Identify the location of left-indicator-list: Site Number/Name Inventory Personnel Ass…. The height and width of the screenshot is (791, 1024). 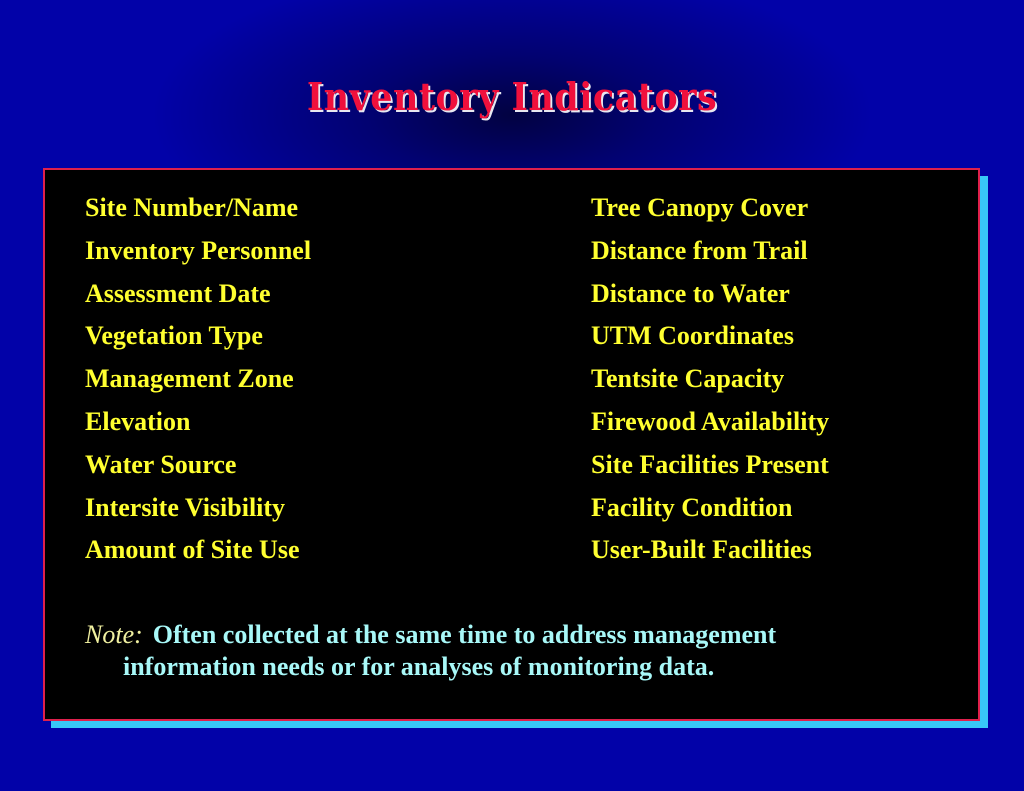
(198, 385).